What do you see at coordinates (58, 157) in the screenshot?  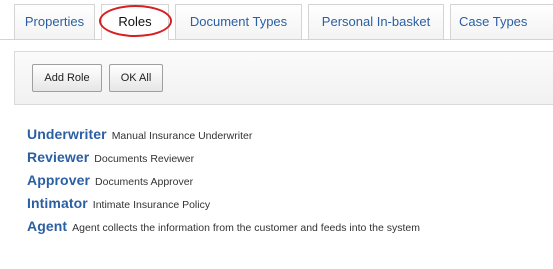 I see `role-link-reviewer: Reviewer` at bounding box center [58, 157].